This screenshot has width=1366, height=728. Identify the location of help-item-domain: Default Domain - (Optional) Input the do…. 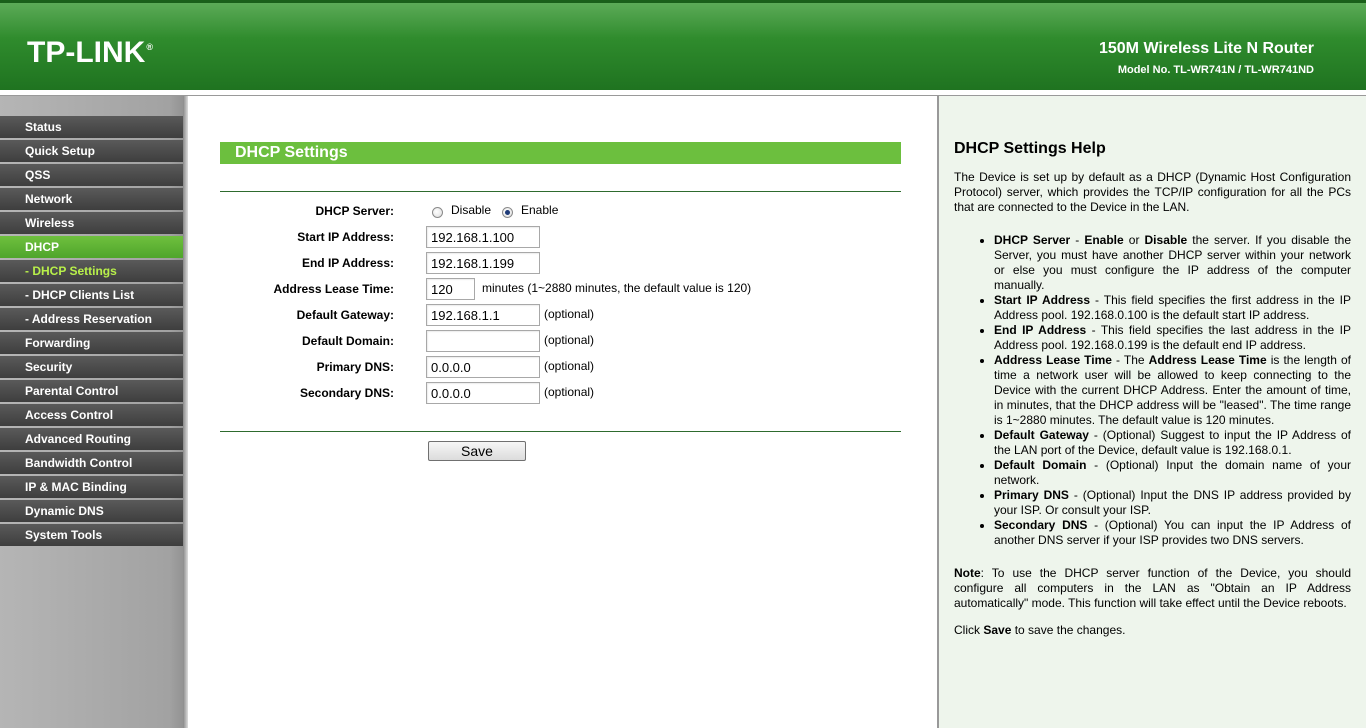
(1172, 473).